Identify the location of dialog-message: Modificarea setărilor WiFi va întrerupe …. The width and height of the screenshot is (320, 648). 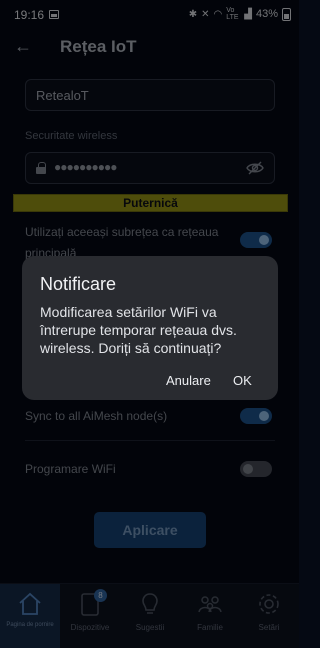
(138, 330).